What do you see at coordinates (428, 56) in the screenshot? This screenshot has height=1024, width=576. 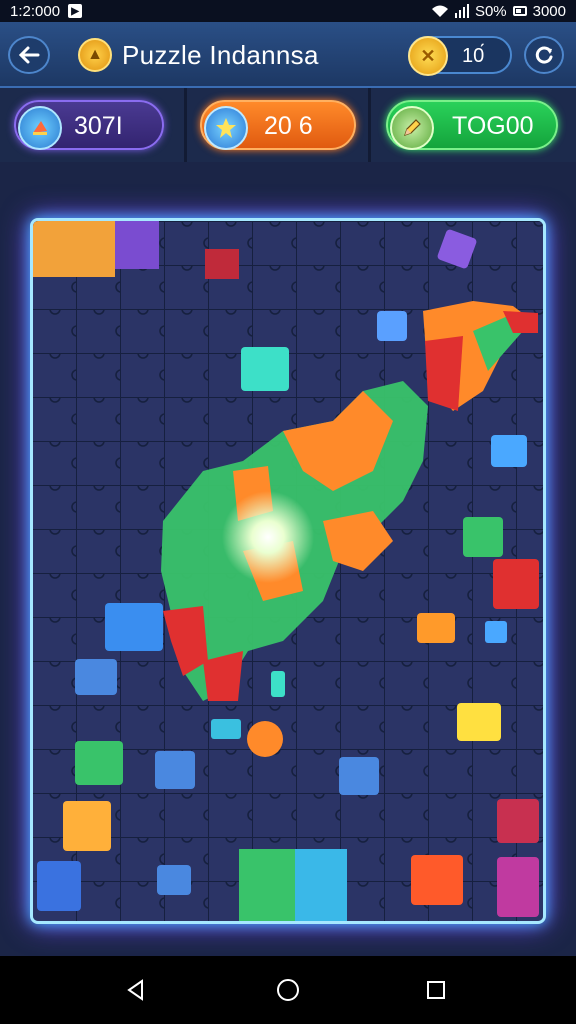 I see `coin-x-icon: ✕` at bounding box center [428, 56].